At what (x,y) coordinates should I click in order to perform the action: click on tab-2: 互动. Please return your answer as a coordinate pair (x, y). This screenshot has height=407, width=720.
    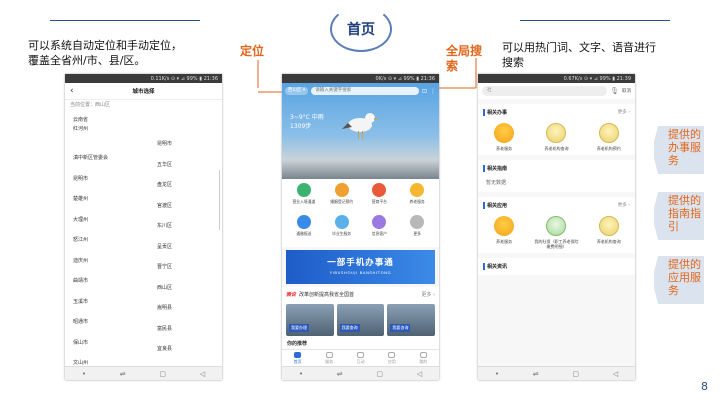
    Looking at the image, I should click on (360, 358).